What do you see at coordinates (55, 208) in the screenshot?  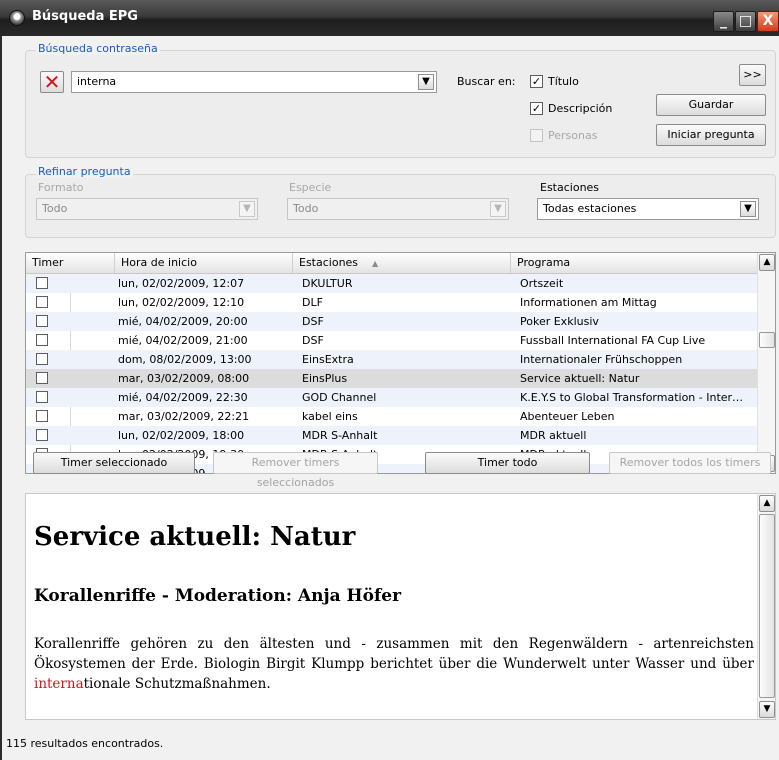 I see `formato-value: Todo` at bounding box center [55, 208].